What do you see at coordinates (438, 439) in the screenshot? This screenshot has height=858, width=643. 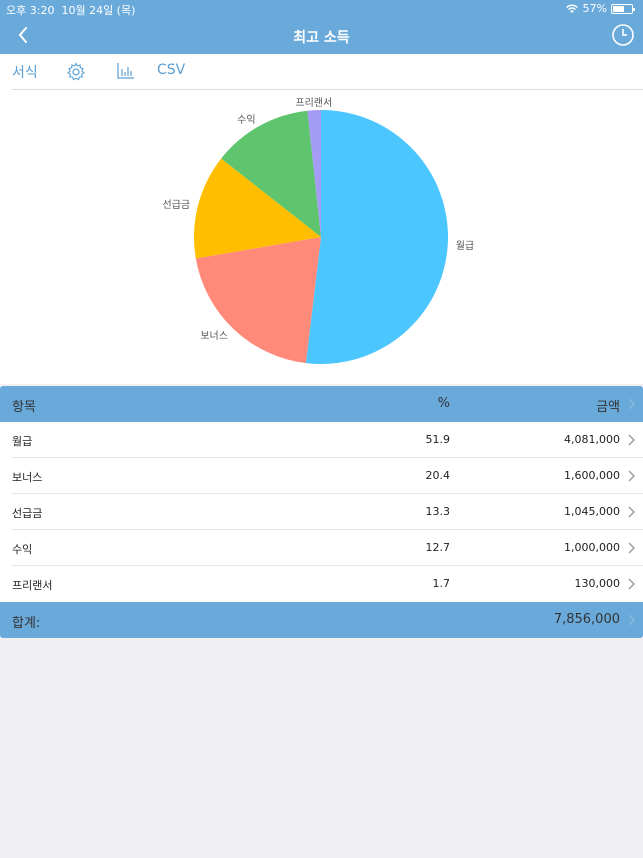 I see `row-percent: 51.9` at bounding box center [438, 439].